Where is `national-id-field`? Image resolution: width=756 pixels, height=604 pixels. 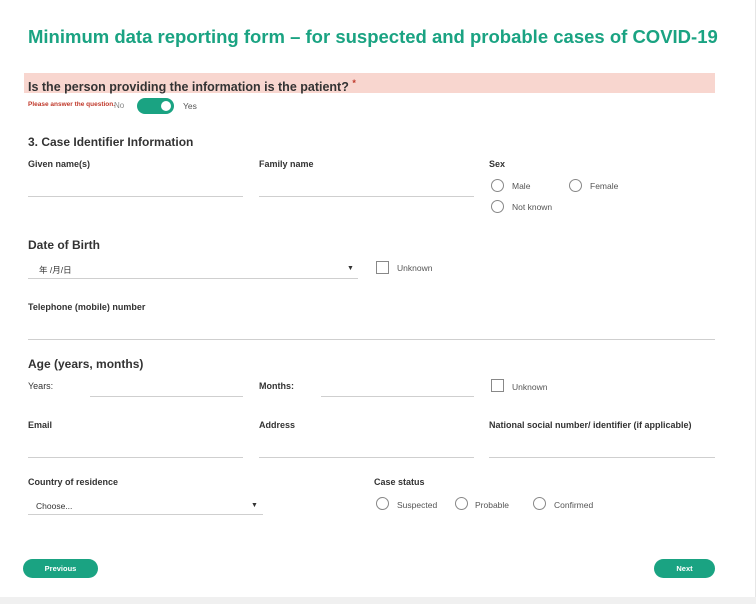
national-id-field is located at coordinates (602, 457).